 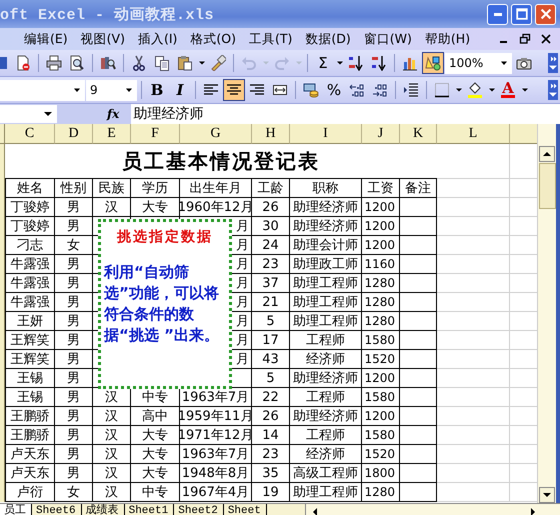 What do you see at coordinates (508, 90) in the screenshot?
I see `font-color-button: A` at bounding box center [508, 90].